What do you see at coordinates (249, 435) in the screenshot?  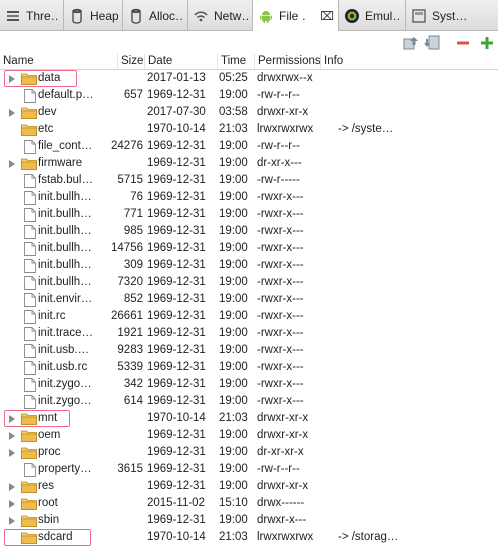 I see `file-row-oem: oem 1969-12-31 19:00 drwxr-xr-x` at bounding box center [249, 435].